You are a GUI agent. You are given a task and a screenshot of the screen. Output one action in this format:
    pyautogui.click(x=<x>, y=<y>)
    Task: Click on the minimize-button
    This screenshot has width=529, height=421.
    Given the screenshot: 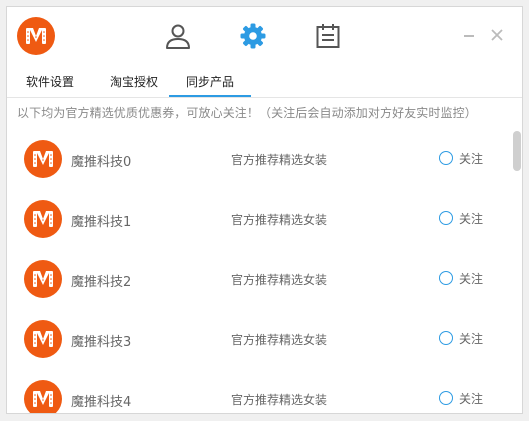 What is the action you would take?
    pyautogui.click(x=469, y=35)
    